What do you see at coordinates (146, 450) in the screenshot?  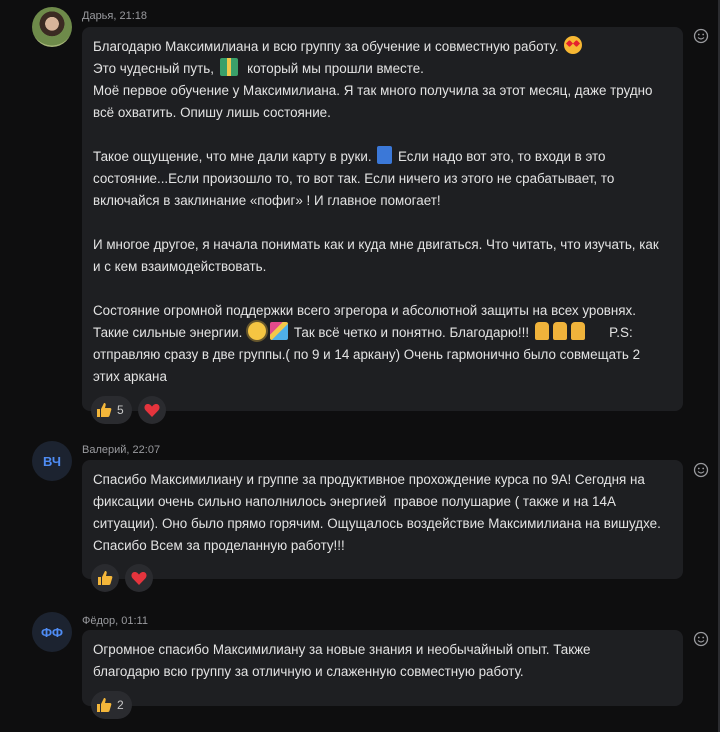 I see `message-time: 22:07` at bounding box center [146, 450].